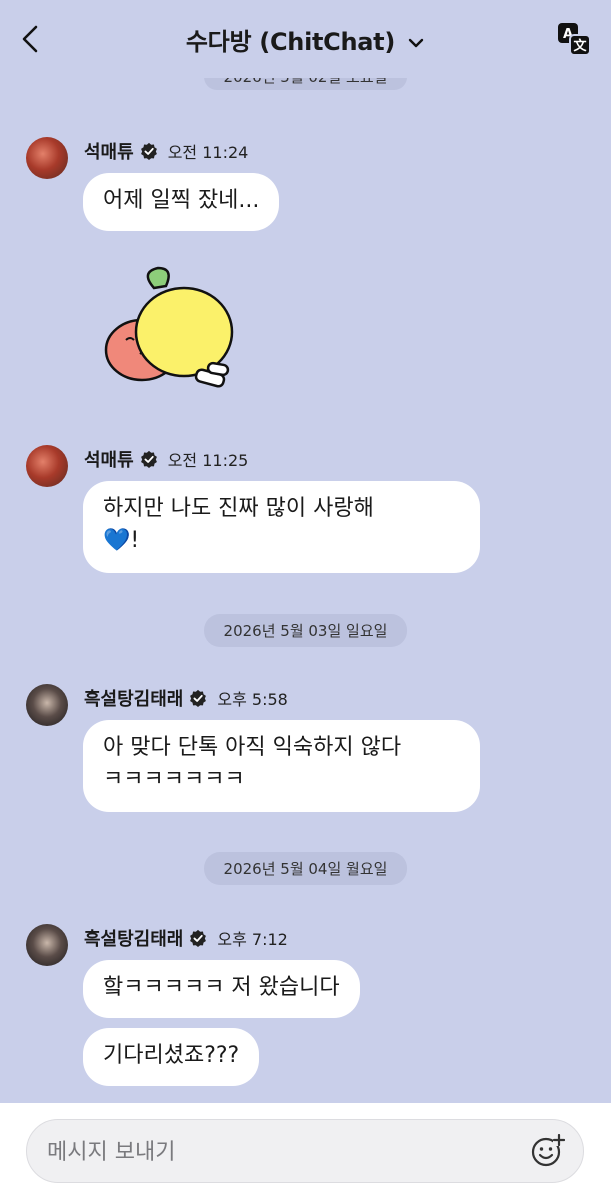  Describe the element at coordinates (281, 527) in the screenshot. I see `message-bubble: 하지만 나도 진짜 많이 사랑해 💙!` at that location.